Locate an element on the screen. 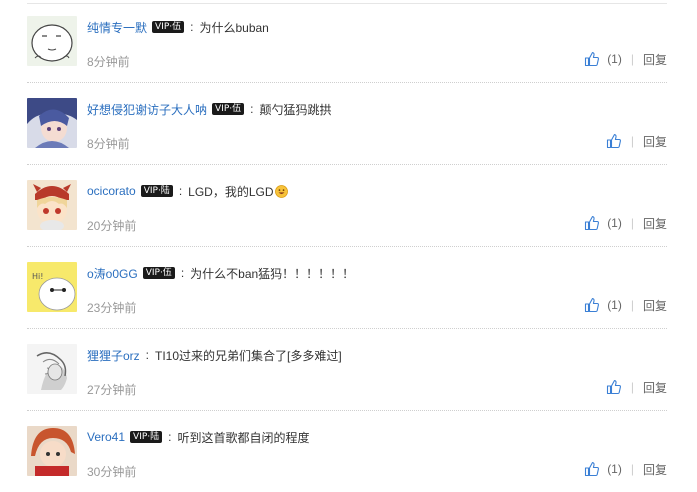  avatar: Hi! is located at coordinates (52, 287).